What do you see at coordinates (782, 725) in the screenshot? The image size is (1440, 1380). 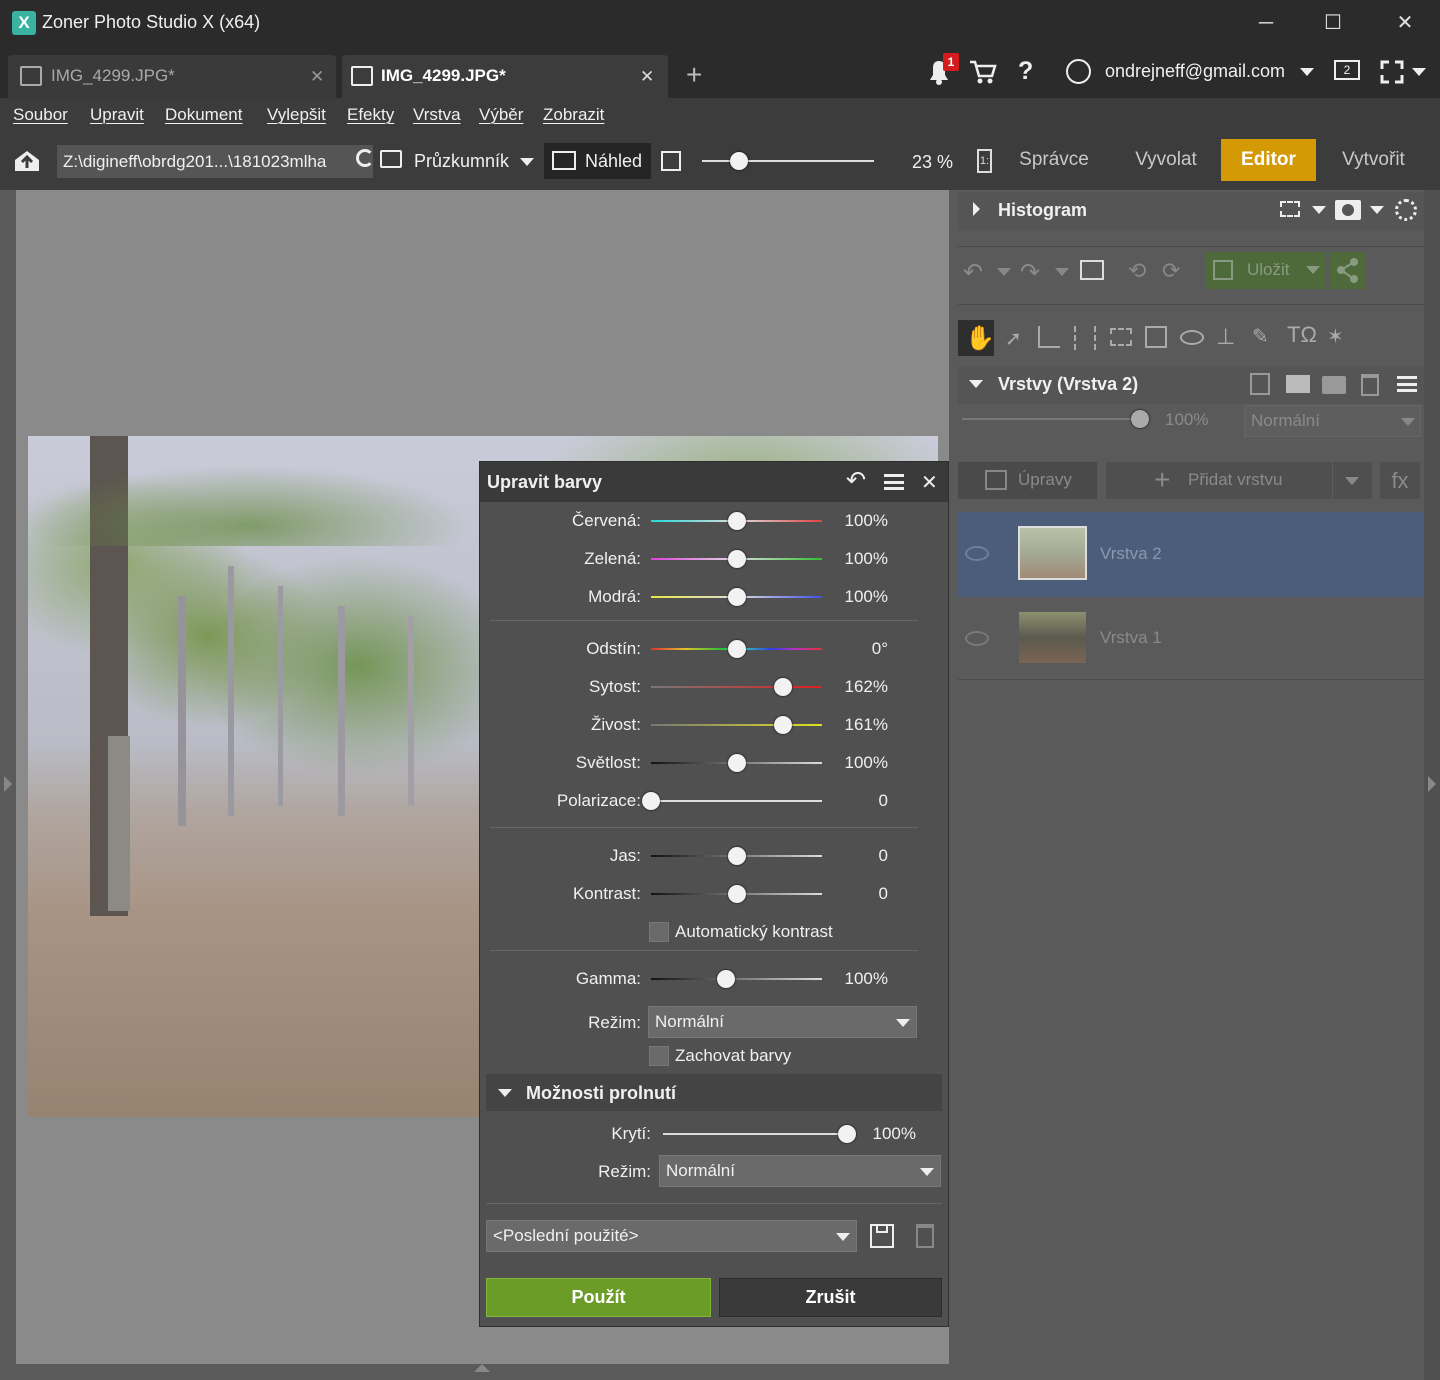 I see `vibrance-slider-handle` at bounding box center [782, 725].